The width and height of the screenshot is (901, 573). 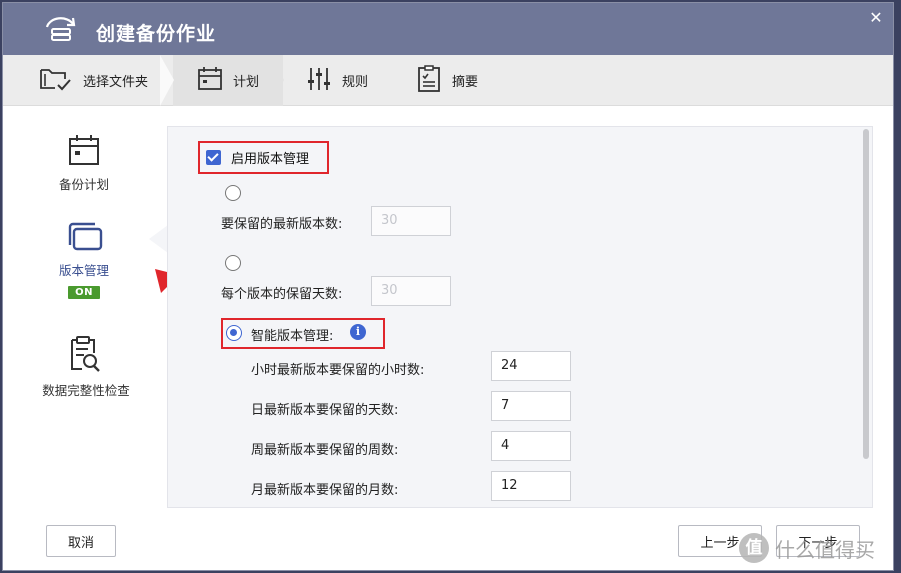 I want to click on settings-sidebar: 备份计划 版本管理 ON 数据完整性检查, so click(x=84, y=307).